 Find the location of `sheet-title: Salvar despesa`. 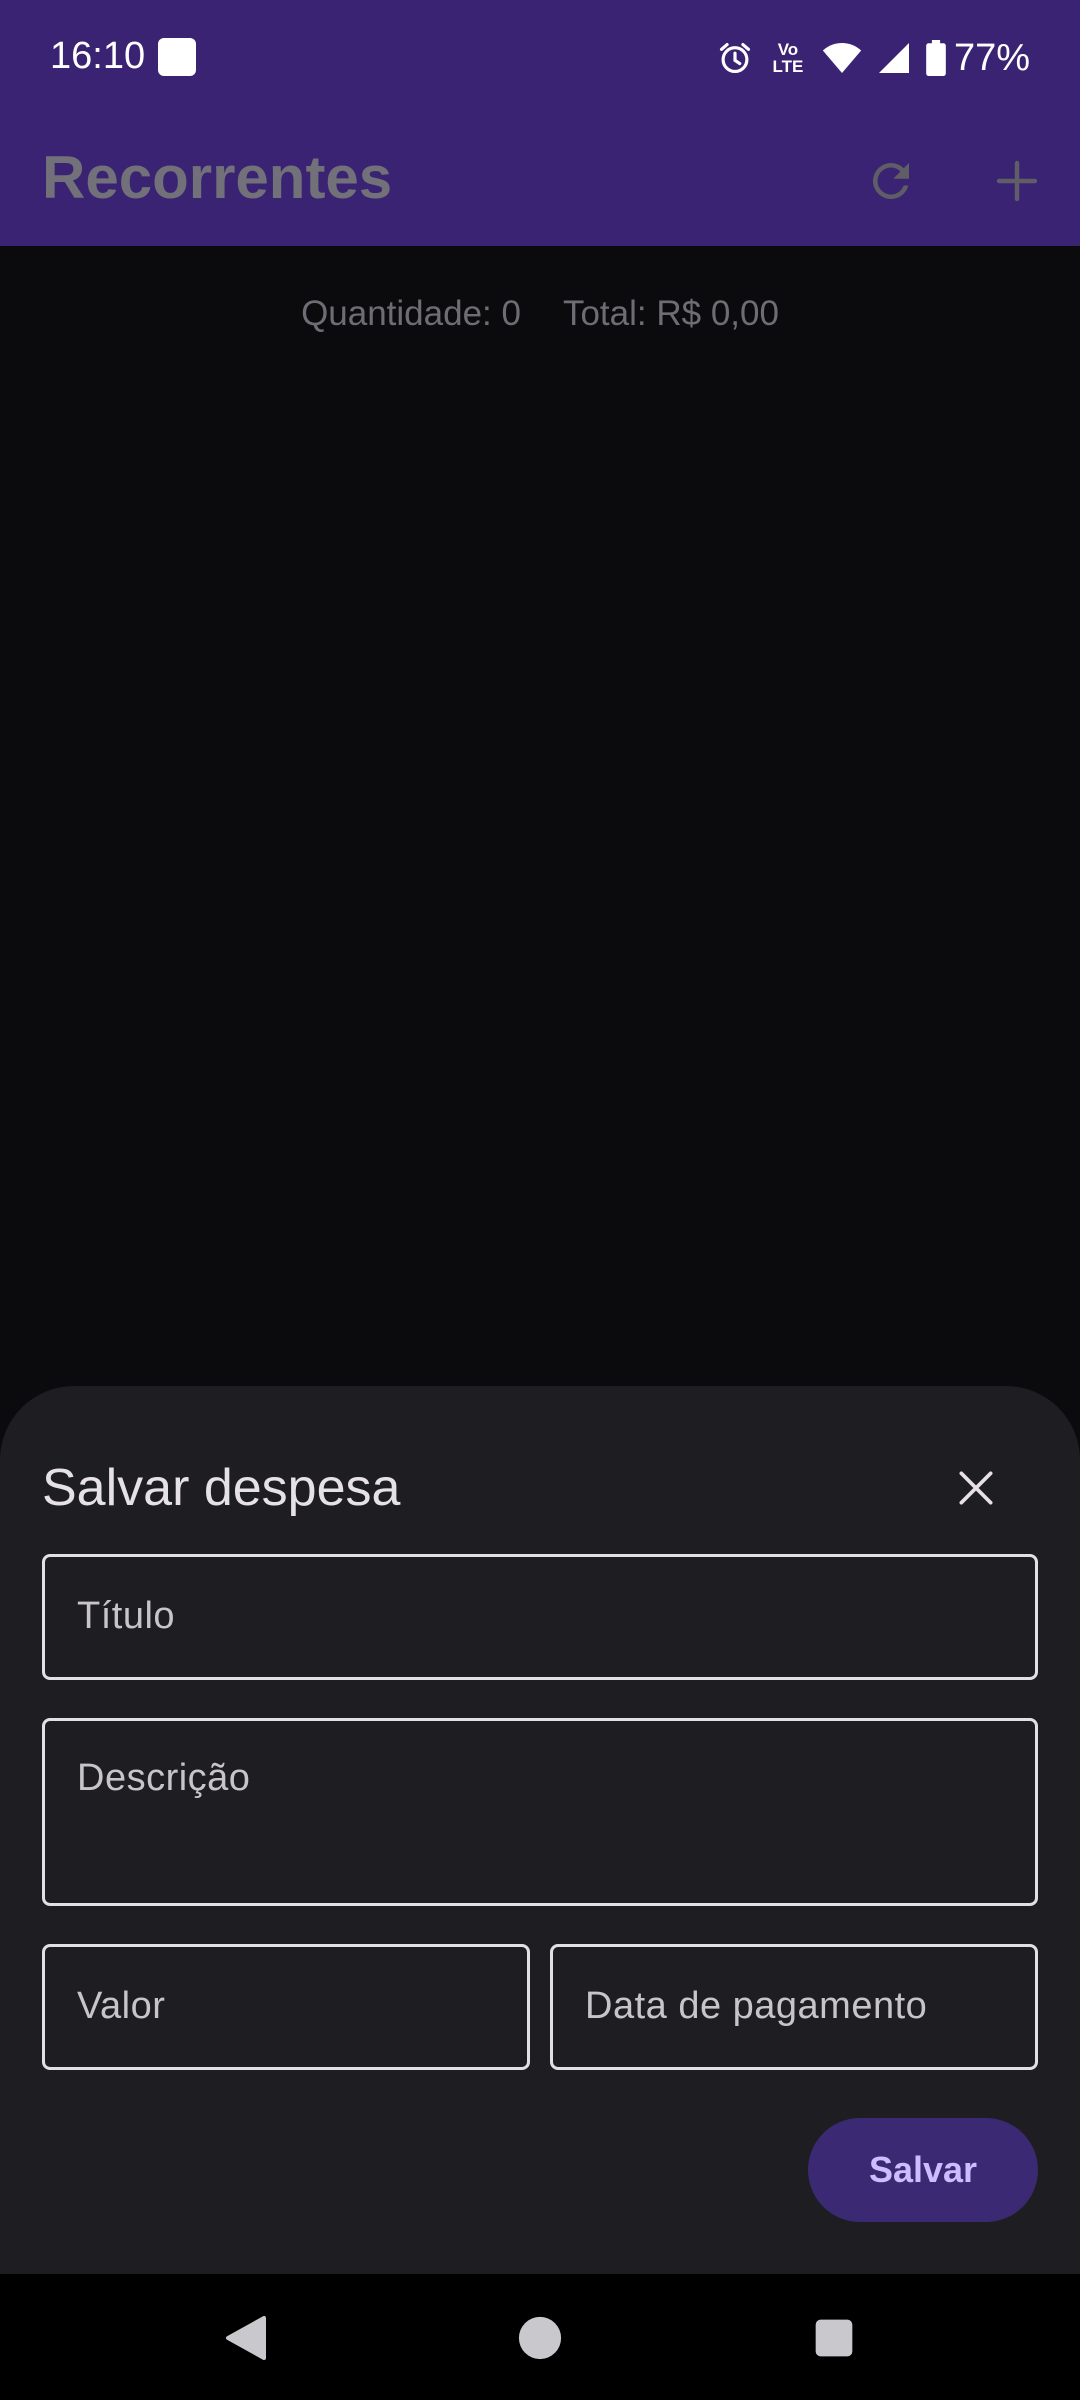

sheet-title: Salvar despesa is located at coordinates (221, 1488).